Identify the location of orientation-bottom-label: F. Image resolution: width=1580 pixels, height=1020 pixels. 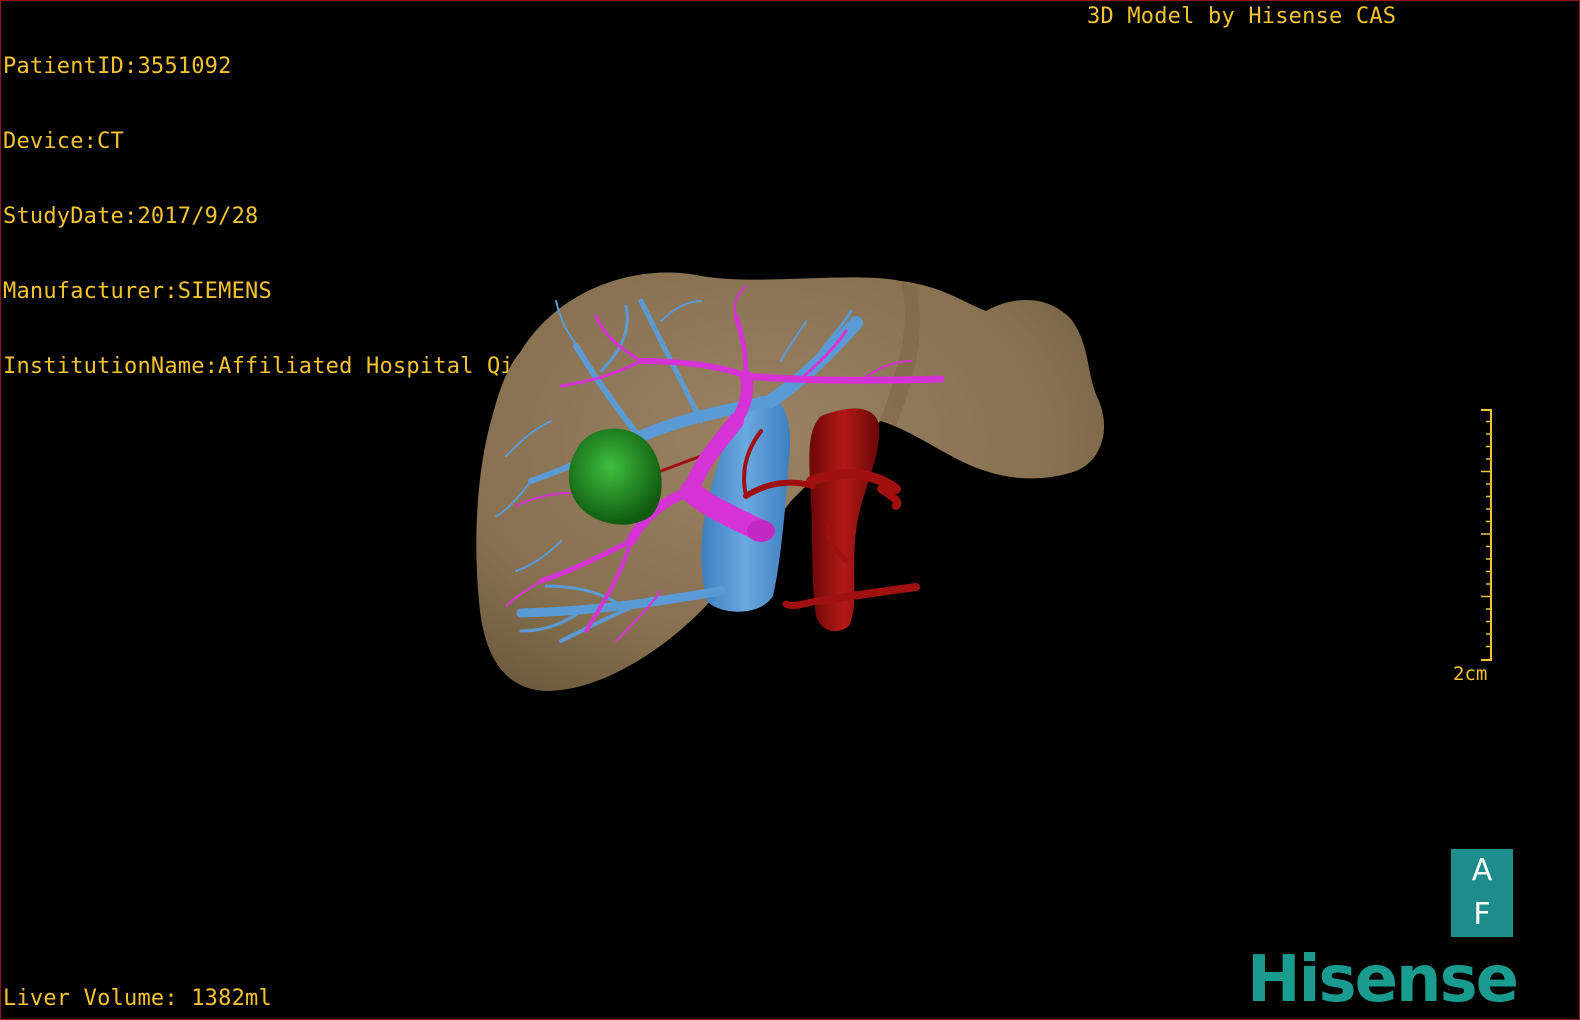
(1482, 914).